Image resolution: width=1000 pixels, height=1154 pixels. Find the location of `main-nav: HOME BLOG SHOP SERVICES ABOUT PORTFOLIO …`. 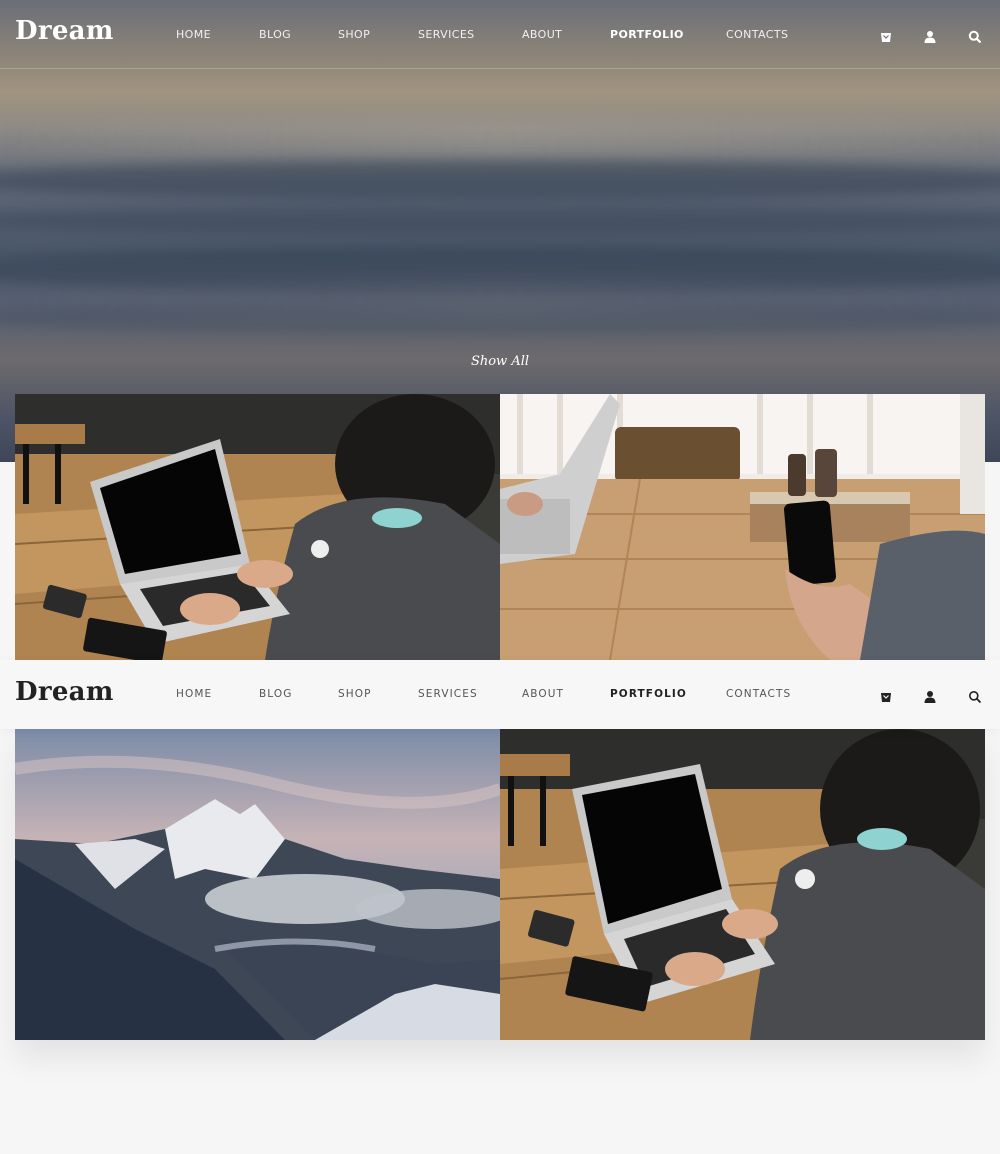

main-nav: HOME BLOG SHOP SERVICES ABOUT PORTFOLIO … is located at coordinates (500, 34).